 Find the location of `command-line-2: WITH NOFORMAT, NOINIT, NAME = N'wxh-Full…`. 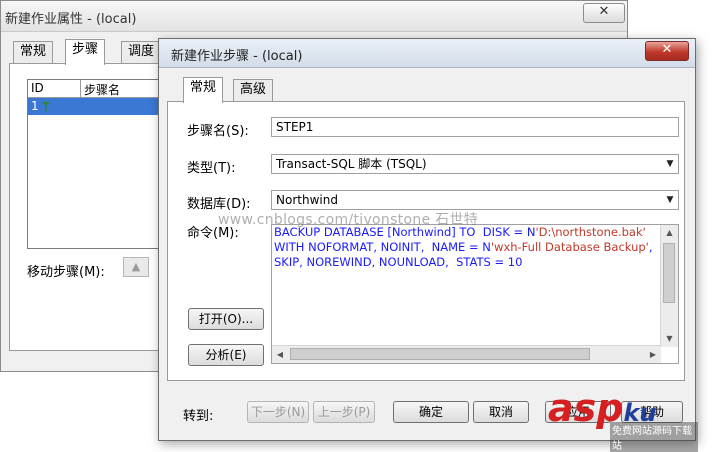

command-line-2: WITH NOFORMAT, NOINIT, NAME = N'wxh-Full… is located at coordinates (463, 247).